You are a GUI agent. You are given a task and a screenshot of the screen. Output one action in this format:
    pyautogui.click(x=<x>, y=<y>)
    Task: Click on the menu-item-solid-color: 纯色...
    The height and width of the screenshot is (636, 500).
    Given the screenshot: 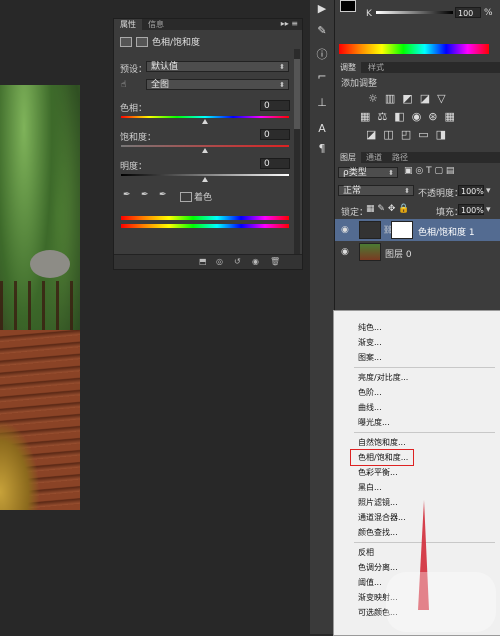 What is the action you would take?
    pyautogui.click(x=370, y=327)
    